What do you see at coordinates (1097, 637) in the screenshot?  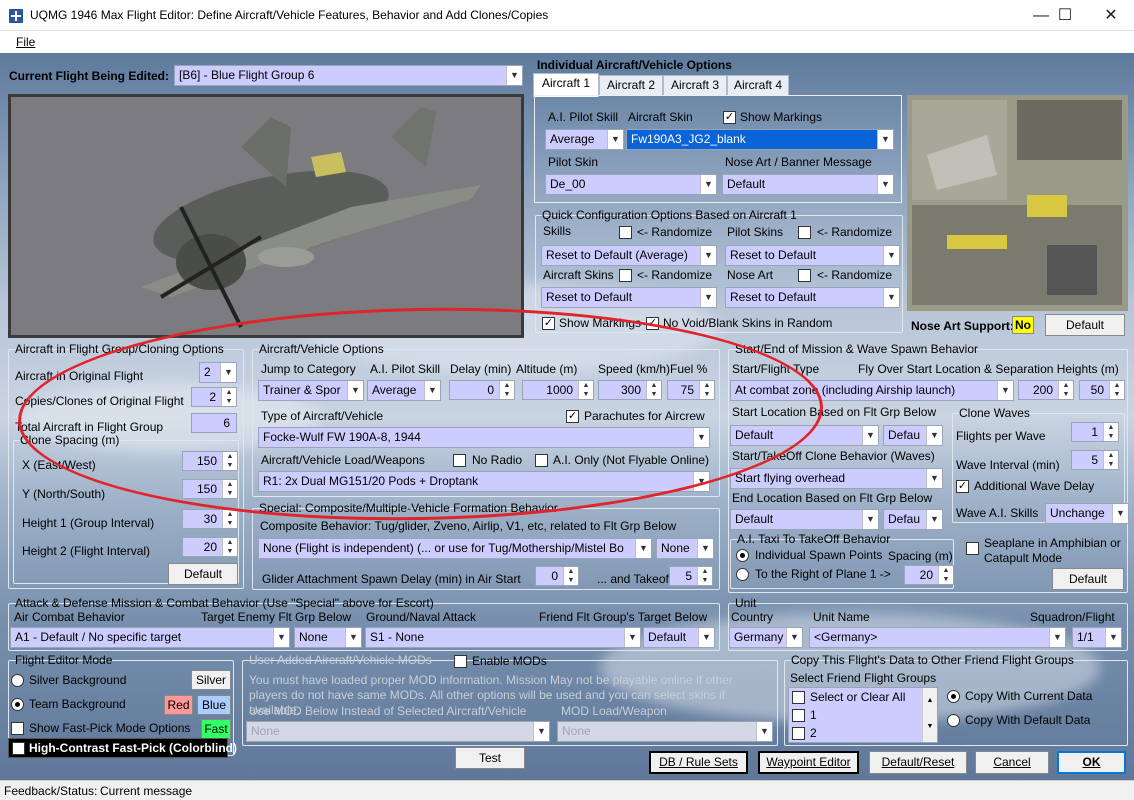 I see `squadron-select: 1/1 ▼` at bounding box center [1097, 637].